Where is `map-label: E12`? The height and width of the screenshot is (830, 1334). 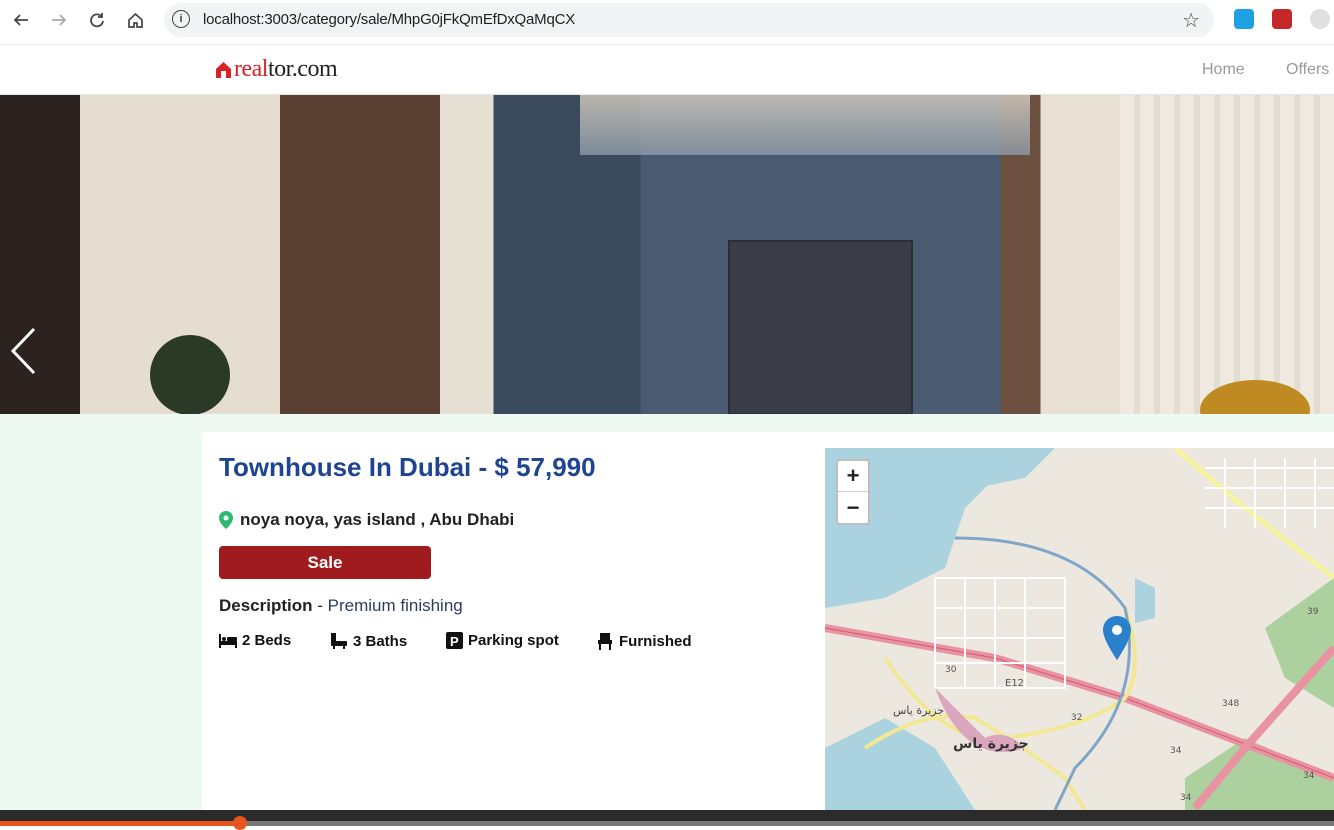
map-label: E12 is located at coordinates (1014, 683).